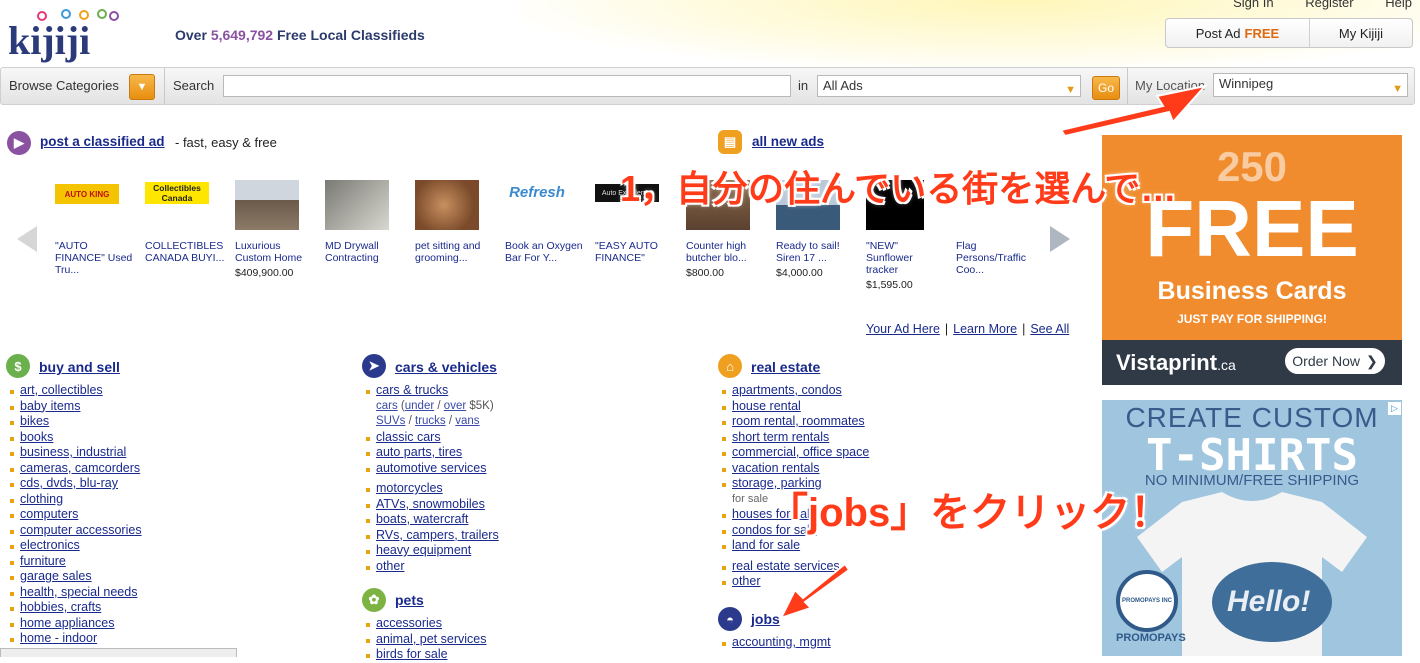  What do you see at coordinates (27, 239) in the screenshot?
I see `carousel-prev-arrow-icon` at bounding box center [27, 239].